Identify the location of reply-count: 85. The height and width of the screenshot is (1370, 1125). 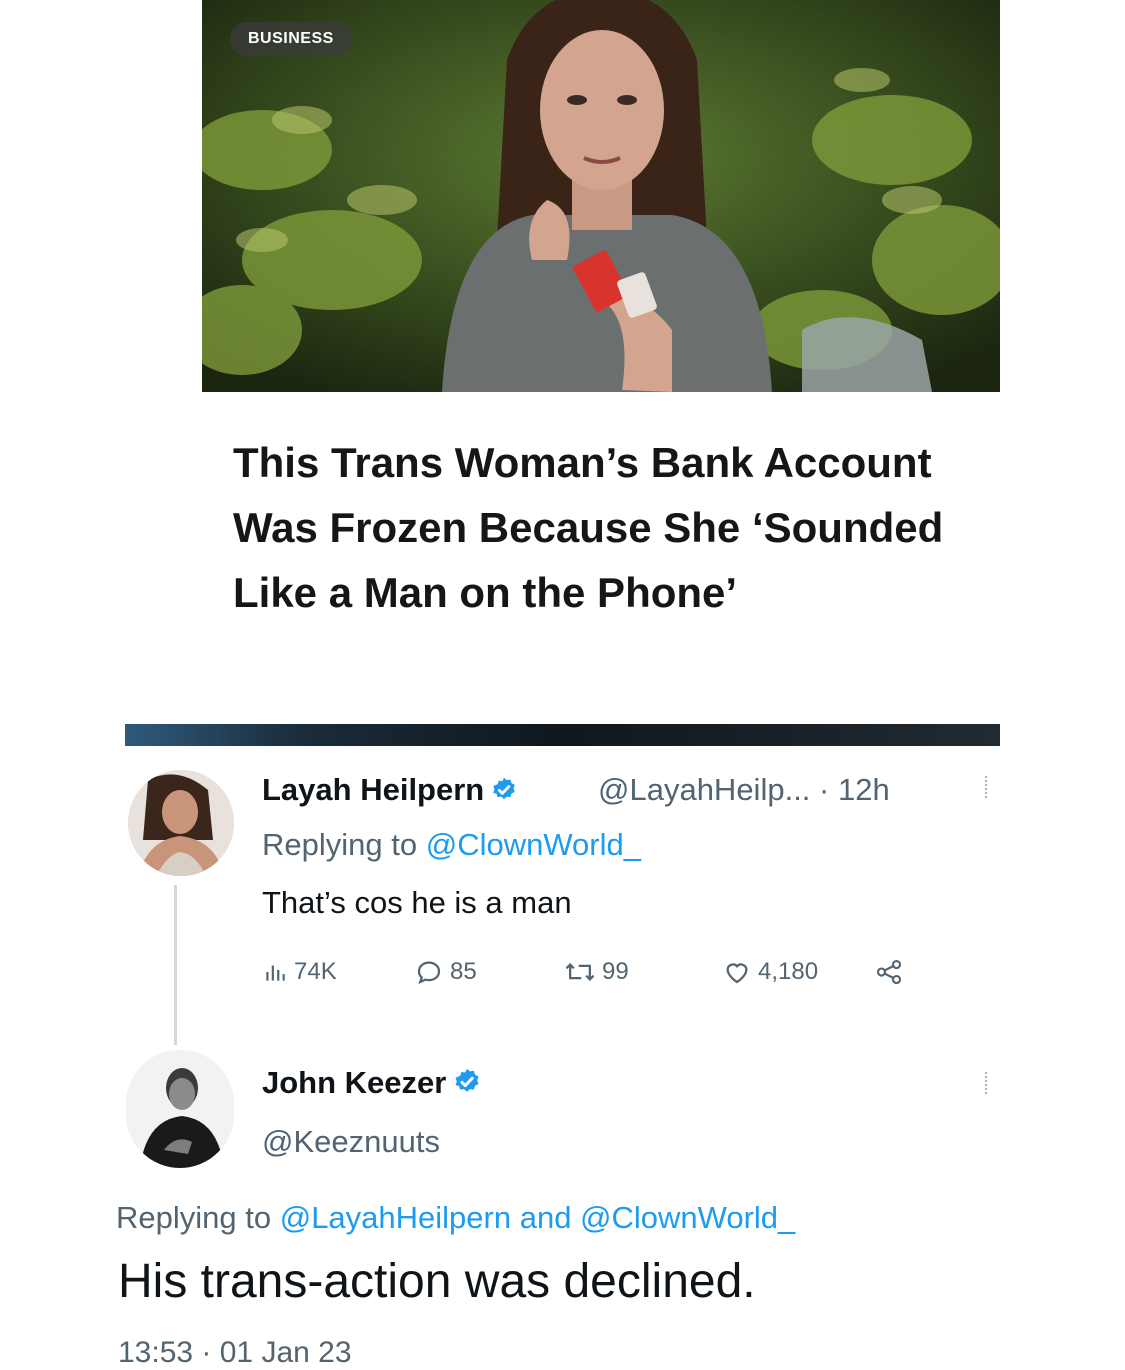
(463, 971).